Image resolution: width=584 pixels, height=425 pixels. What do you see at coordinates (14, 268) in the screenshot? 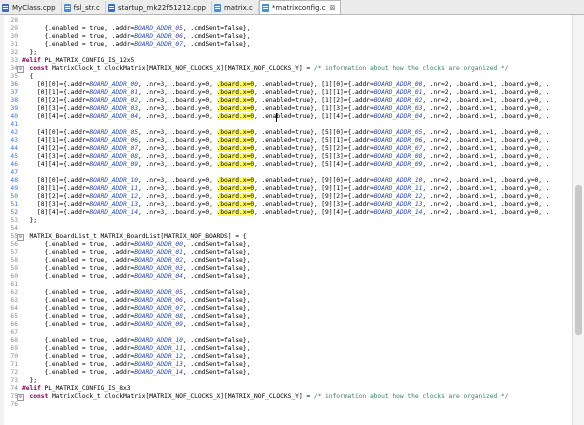
I see `line-number: 59` at bounding box center [14, 268].